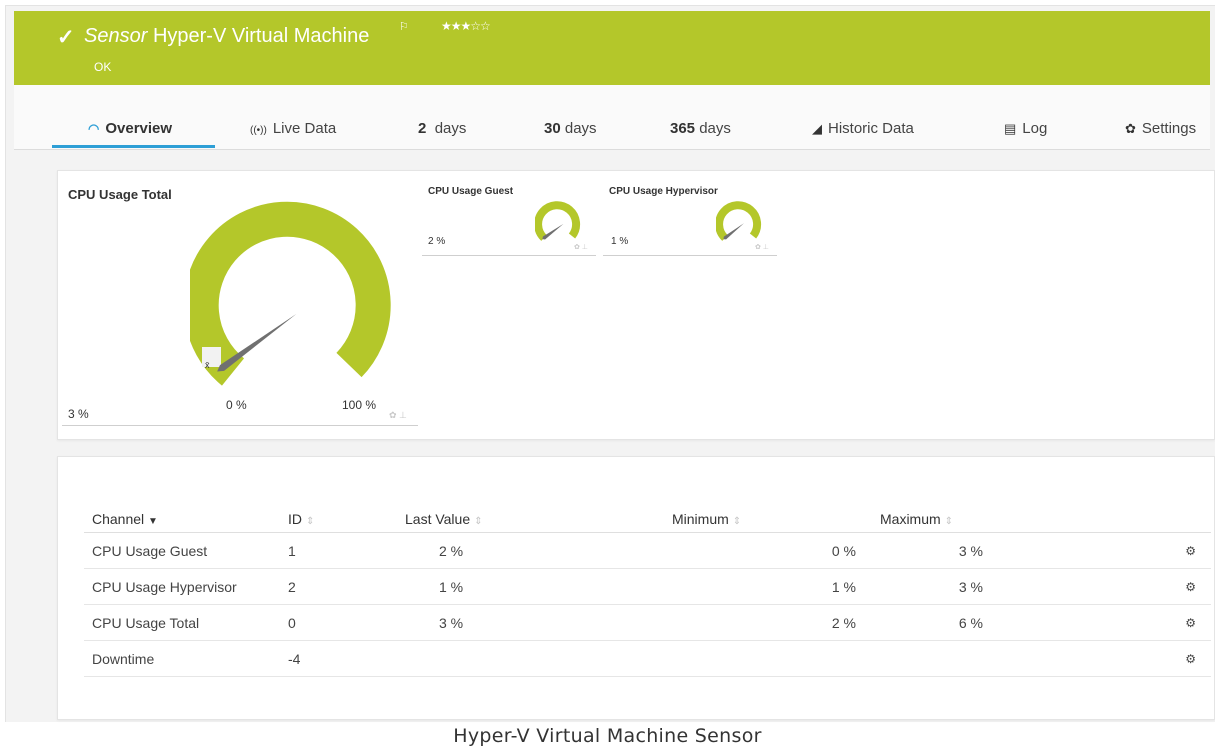 The image size is (1215, 752). What do you see at coordinates (663, 191) in the screenshot?
I see `gauge-title-hypervisor: CPU Usage Hypervisor` at bounding box center [663, 191].